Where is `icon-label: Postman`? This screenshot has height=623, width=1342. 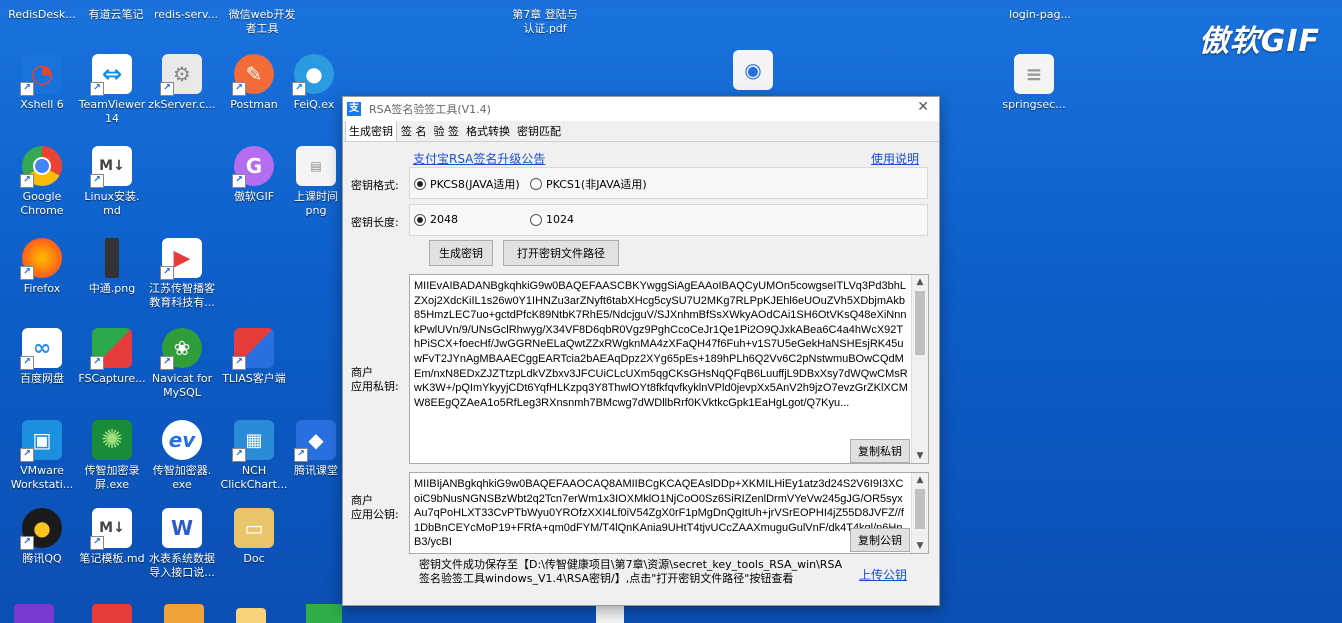 icon-label: Postman is located at coordinates (254, 104).